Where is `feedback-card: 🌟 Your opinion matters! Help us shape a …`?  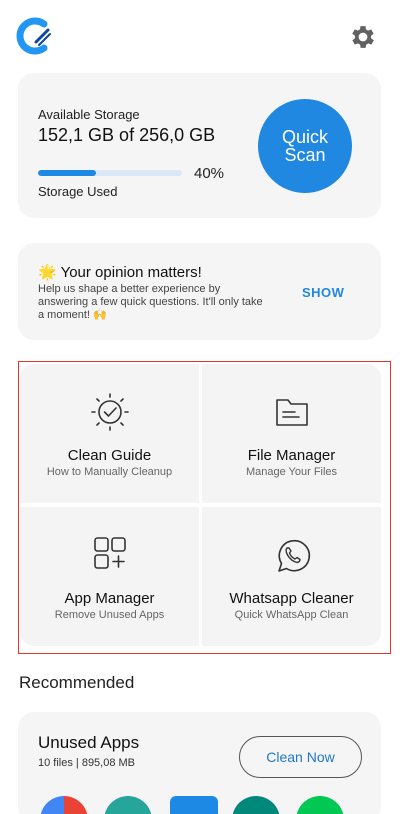
feedback-card: 🌟 Your opinion matters! Help us shape a … is located at coordinates (199, 291).